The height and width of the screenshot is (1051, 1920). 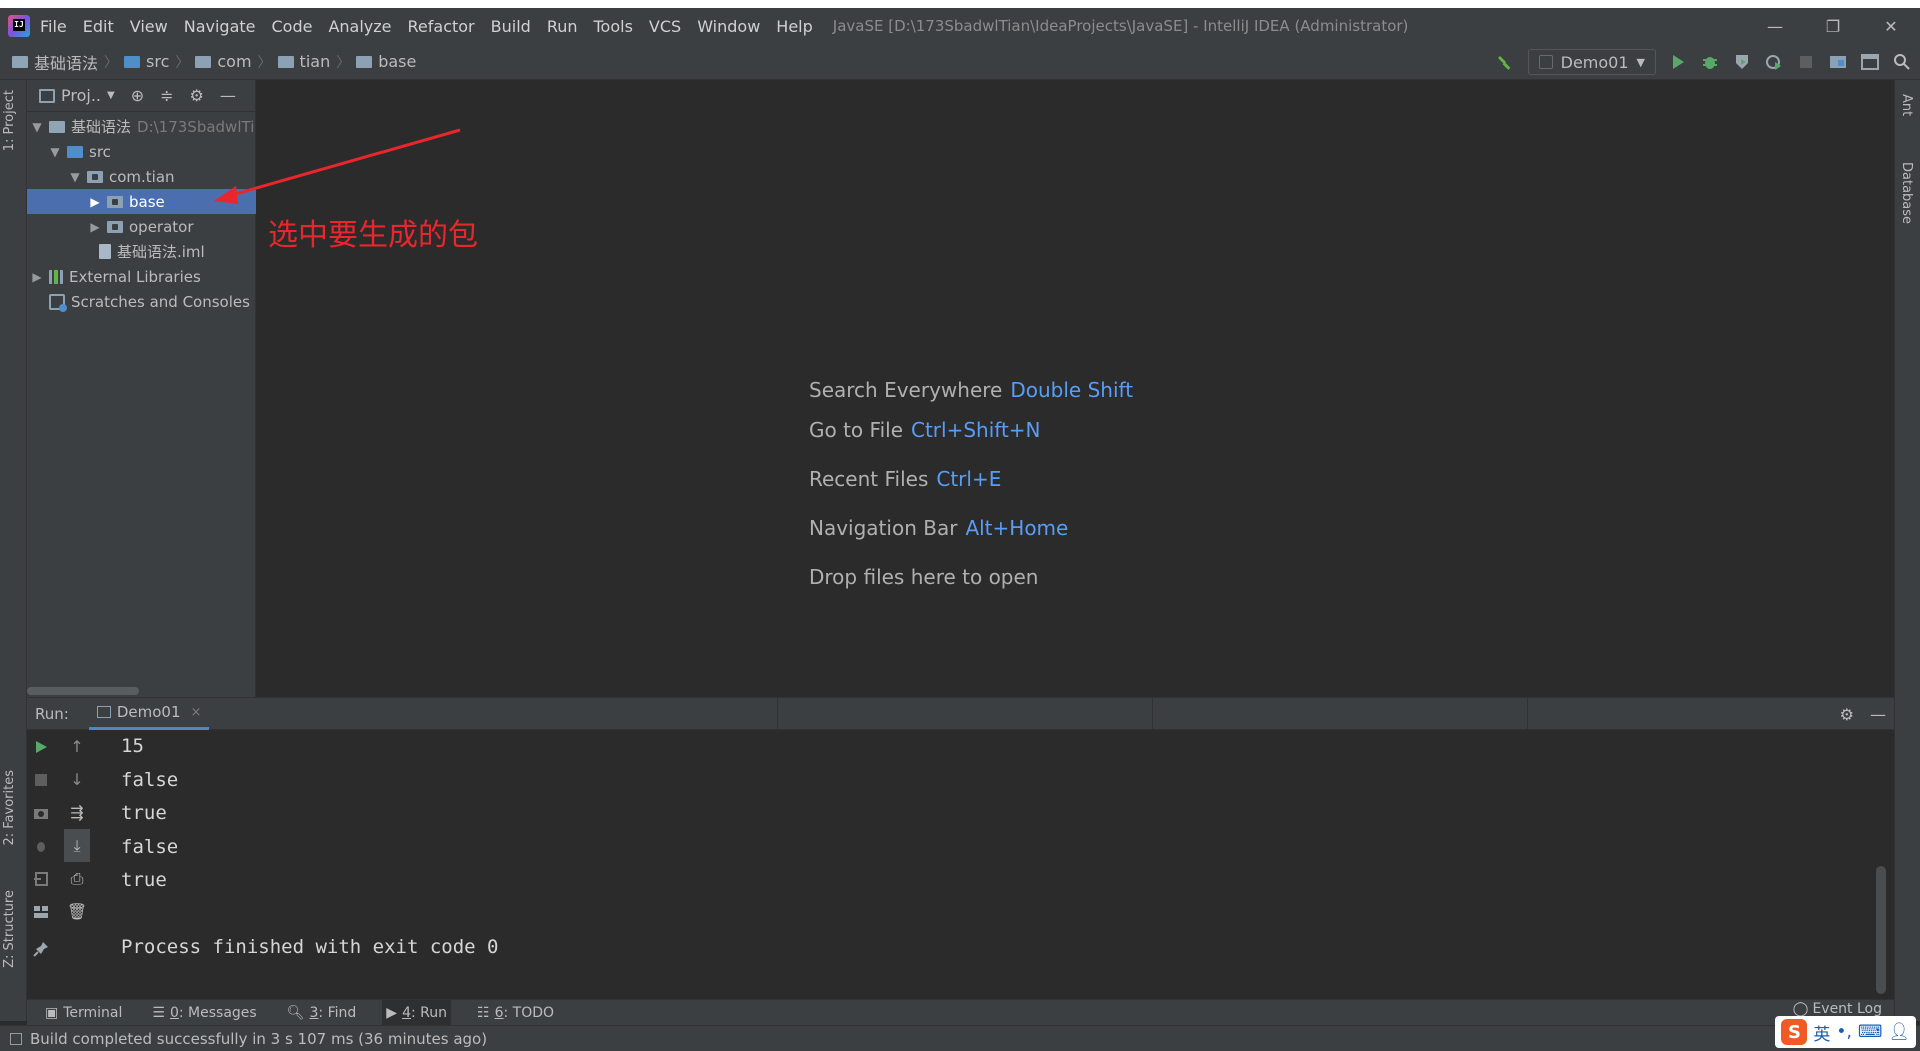 What do you see at coordinates (1821, 1032) in the screenshot?
I see `ime-mode: 英` at bounding box center [1821, 1032].